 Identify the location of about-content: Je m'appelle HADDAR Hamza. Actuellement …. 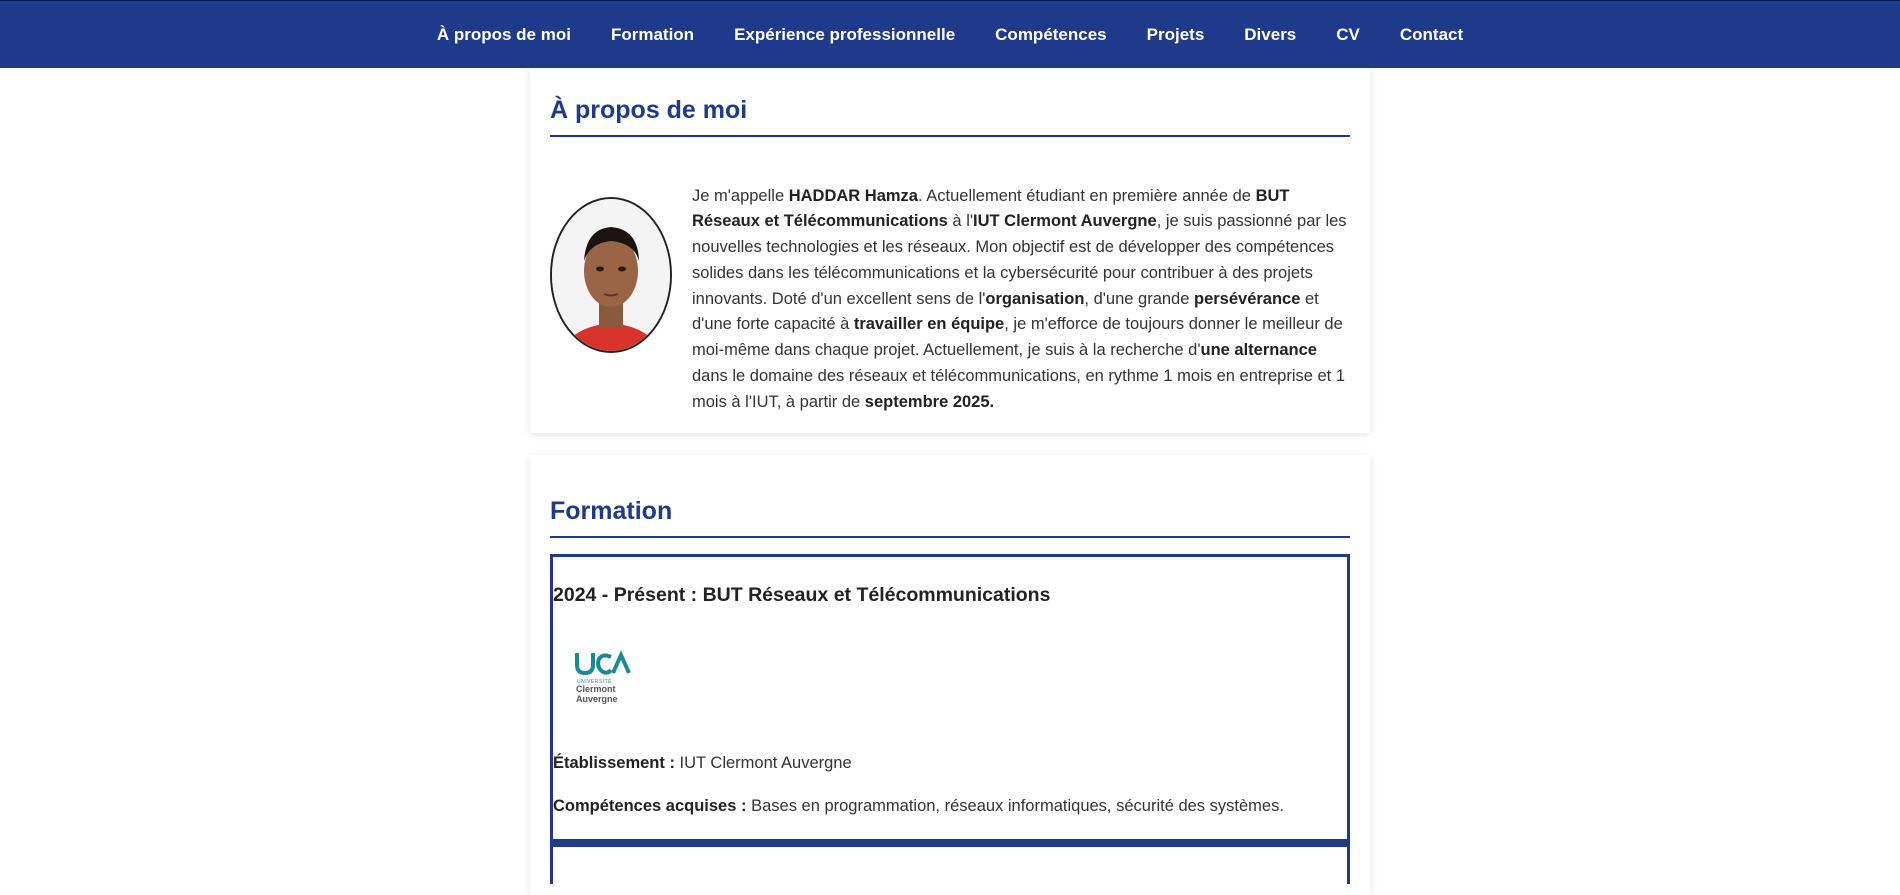
(950, 299).